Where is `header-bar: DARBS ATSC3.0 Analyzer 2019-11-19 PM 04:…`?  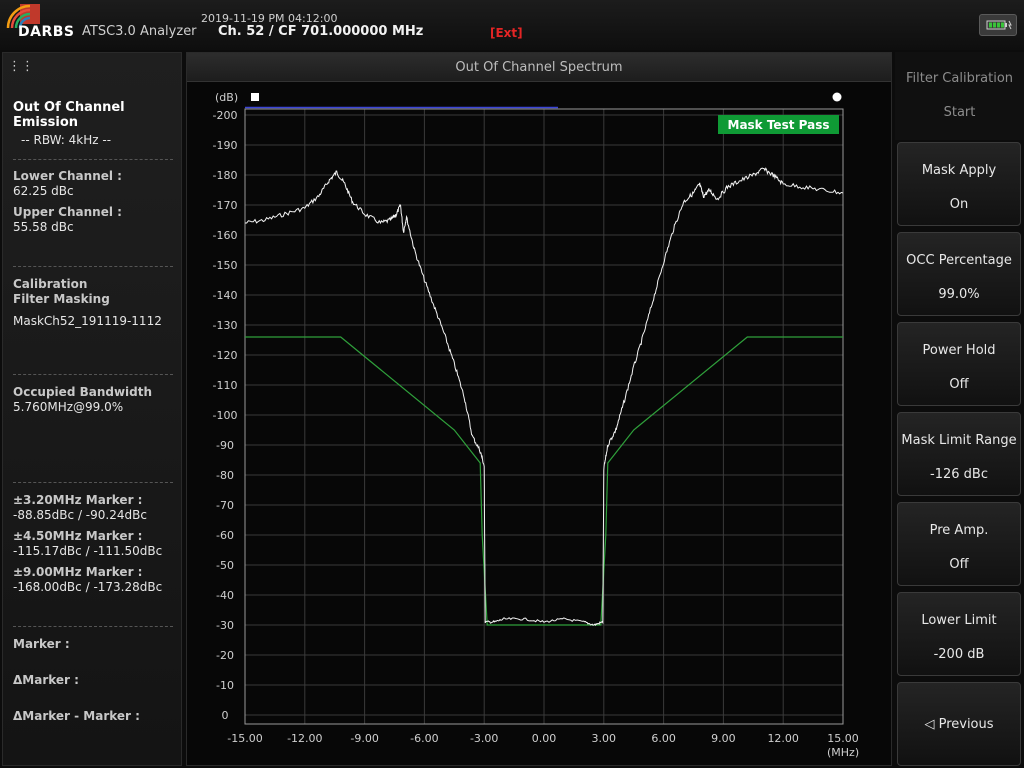
header-bar: DARBS ATSC3.0 Analyzer 2019-11-19 PM 04:… is located at coordinates (512, 25).